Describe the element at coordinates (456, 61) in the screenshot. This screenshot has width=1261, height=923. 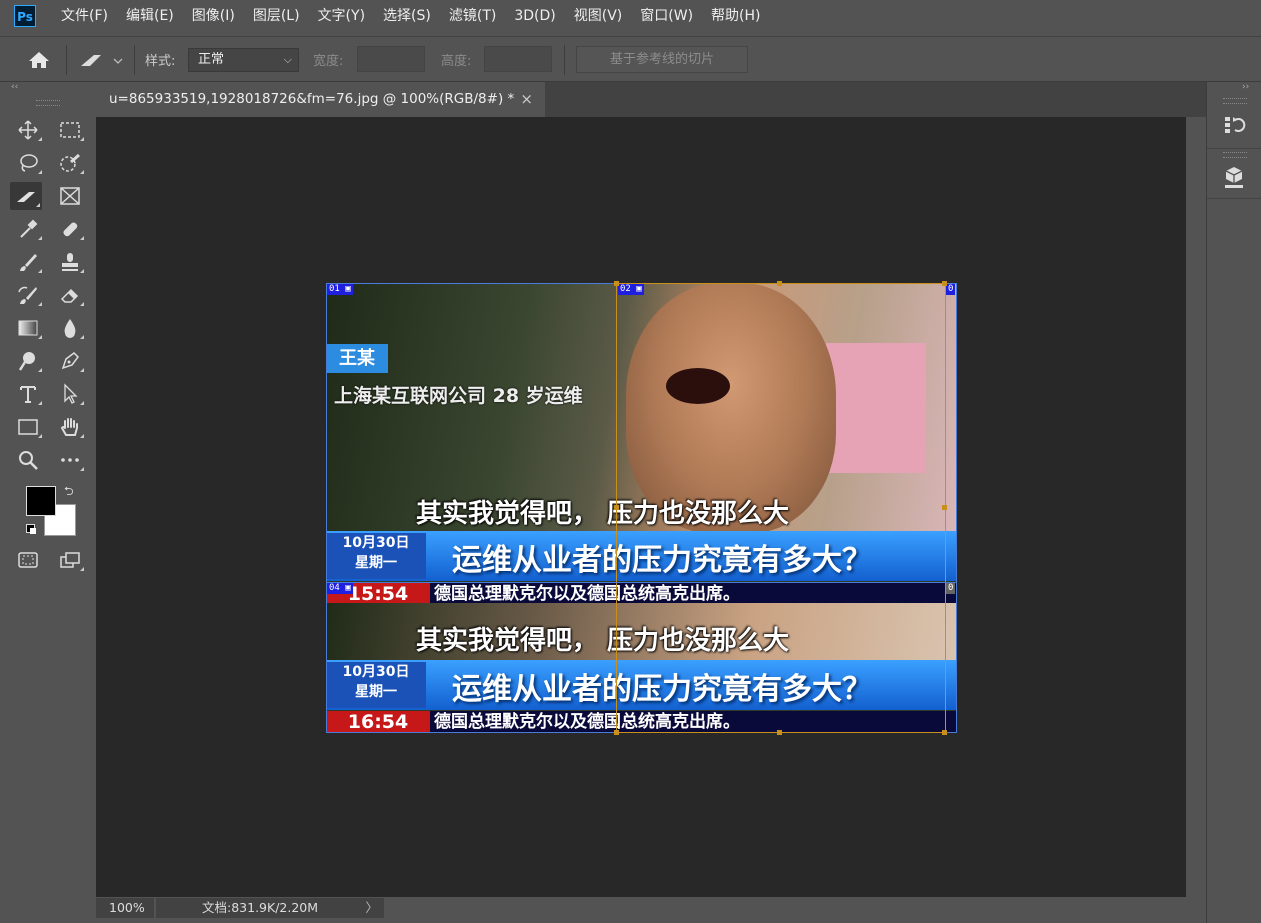
I see `height-label: 高度:` at that location.